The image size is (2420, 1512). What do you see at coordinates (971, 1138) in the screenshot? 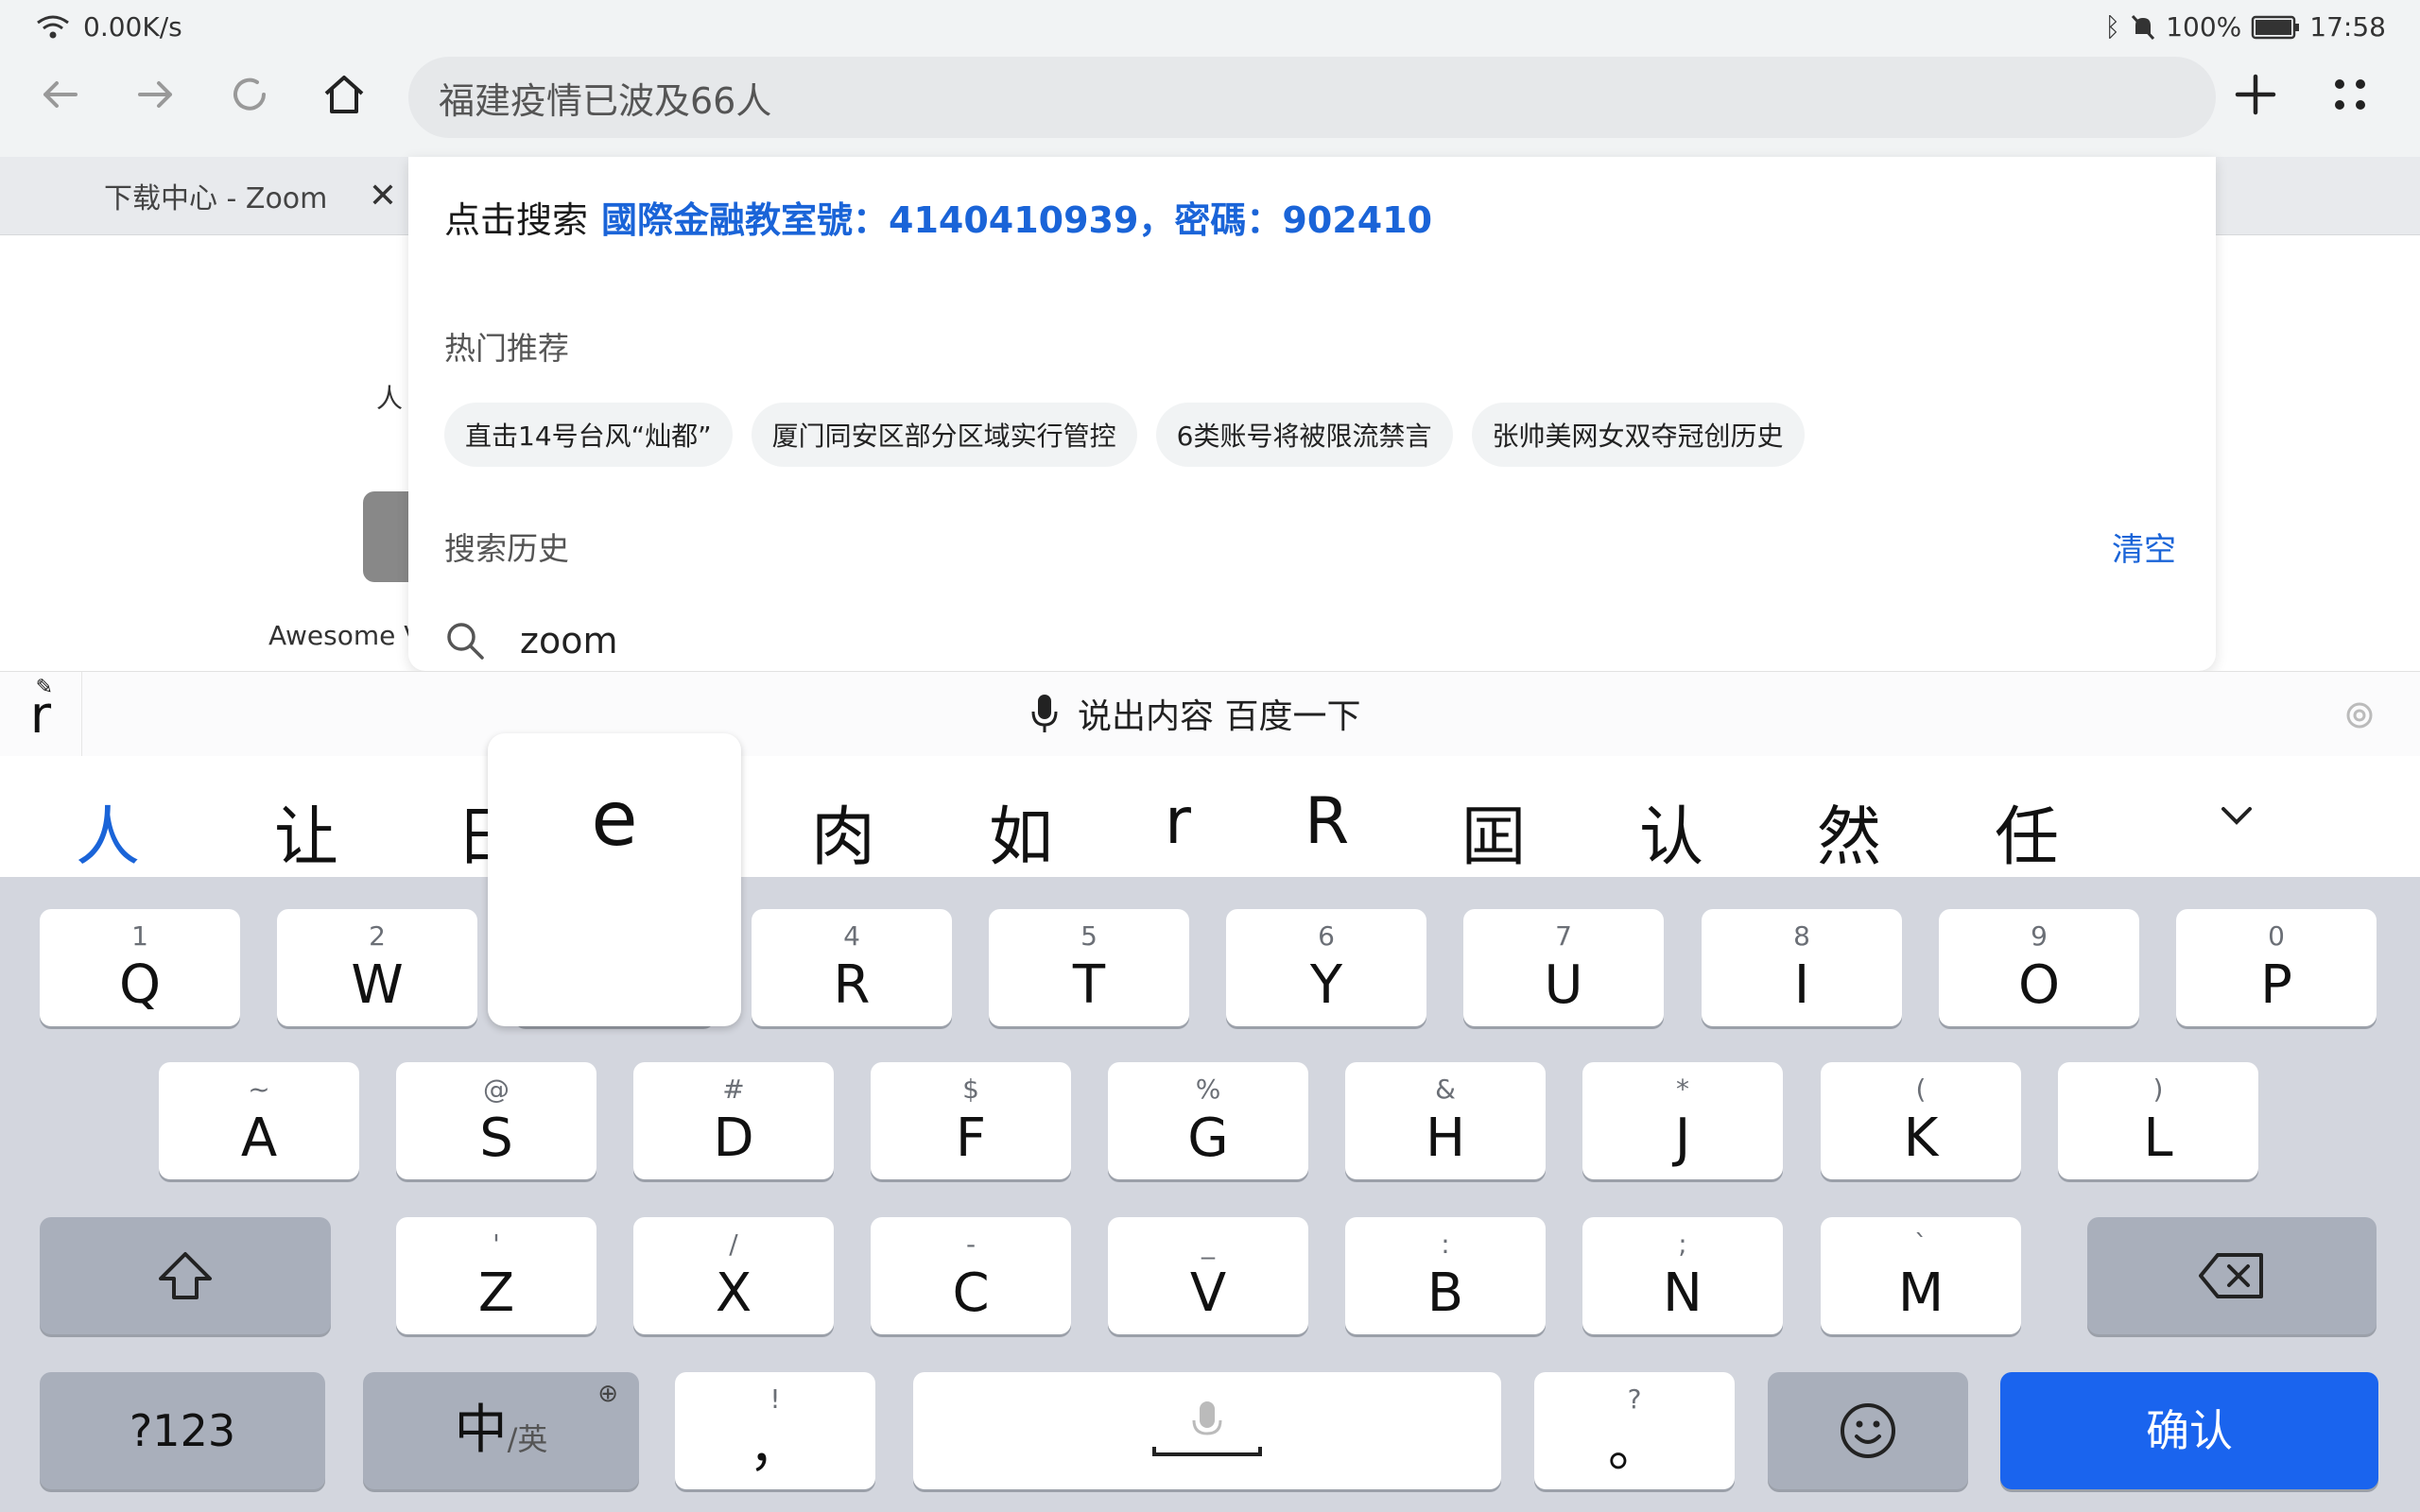
I see `key-label: F` at bounding box center [971, 1138].